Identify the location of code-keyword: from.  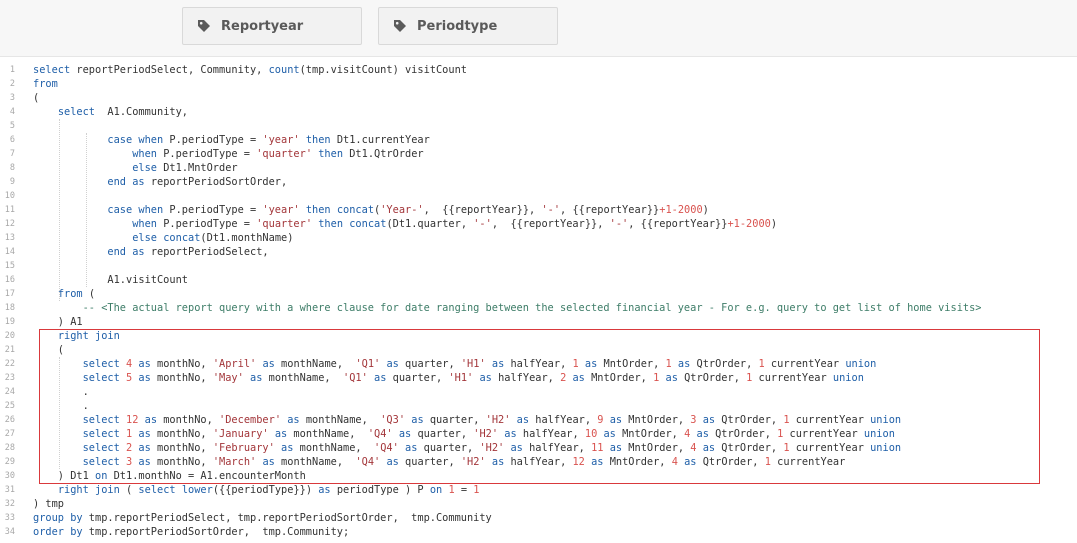
(45, 84).